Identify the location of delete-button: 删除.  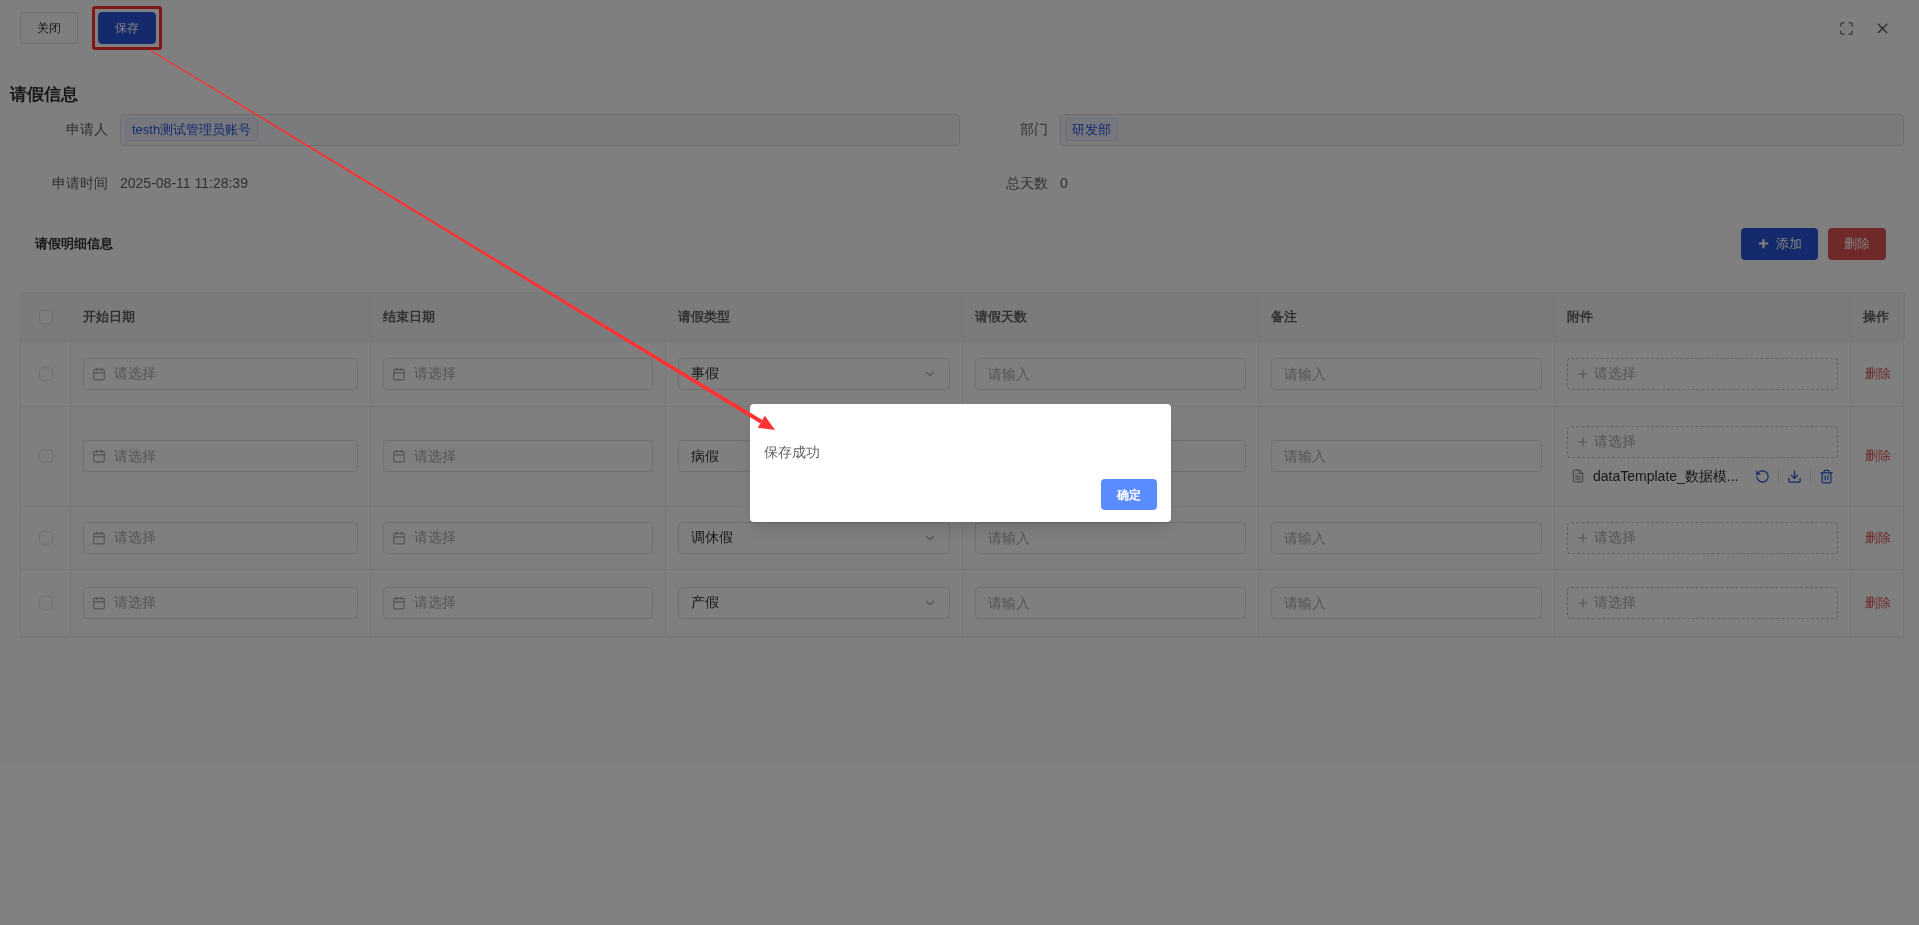
(1857, 243).